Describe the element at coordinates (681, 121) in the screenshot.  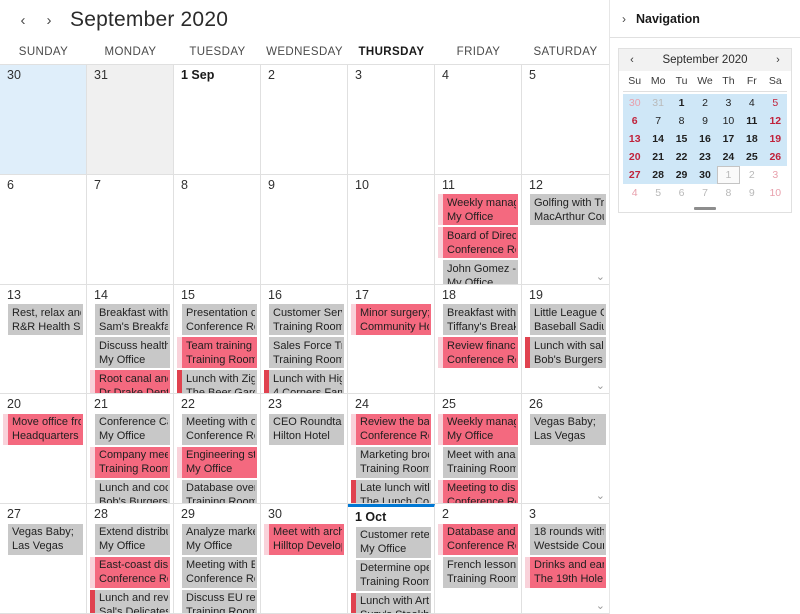
I see `mini-day-cell: 8` at that location.